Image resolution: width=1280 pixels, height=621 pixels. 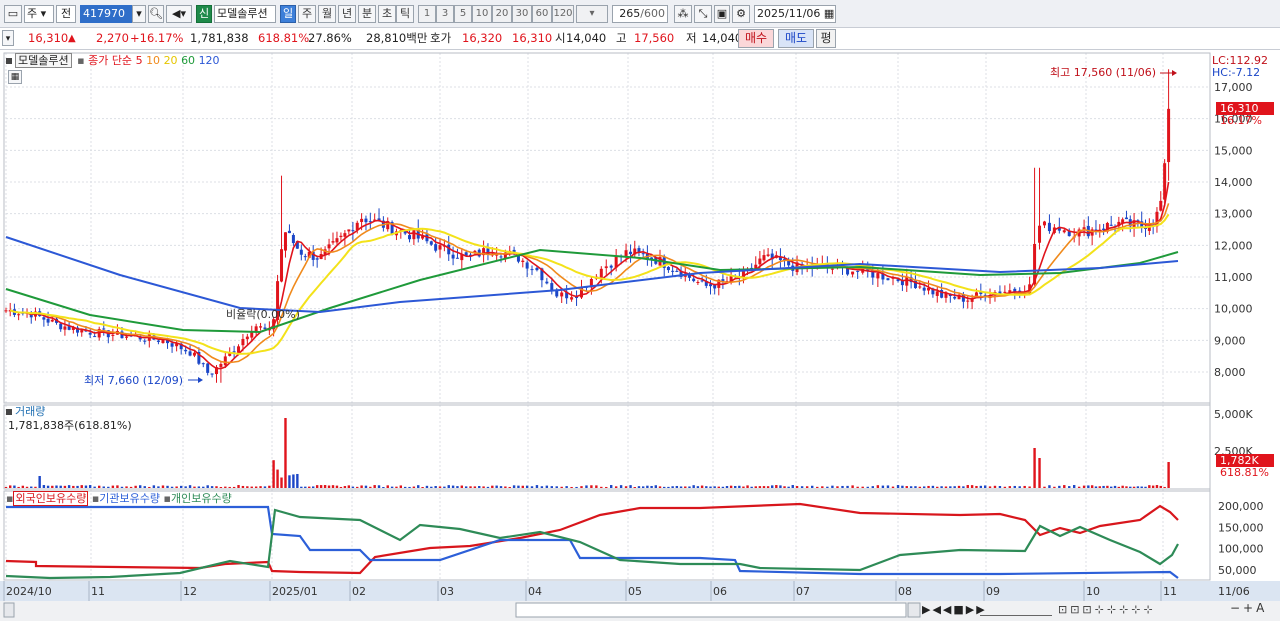 I want to click on ma10-label: 10, so click(x=153, y=60).